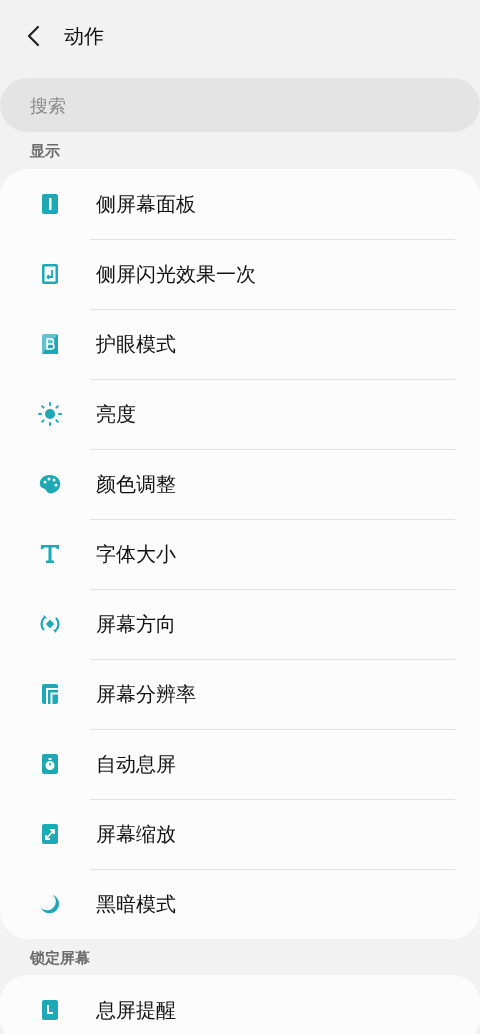 The image size is (480, 1034). I want to click on search-field: 搜索, so click(240, 105).